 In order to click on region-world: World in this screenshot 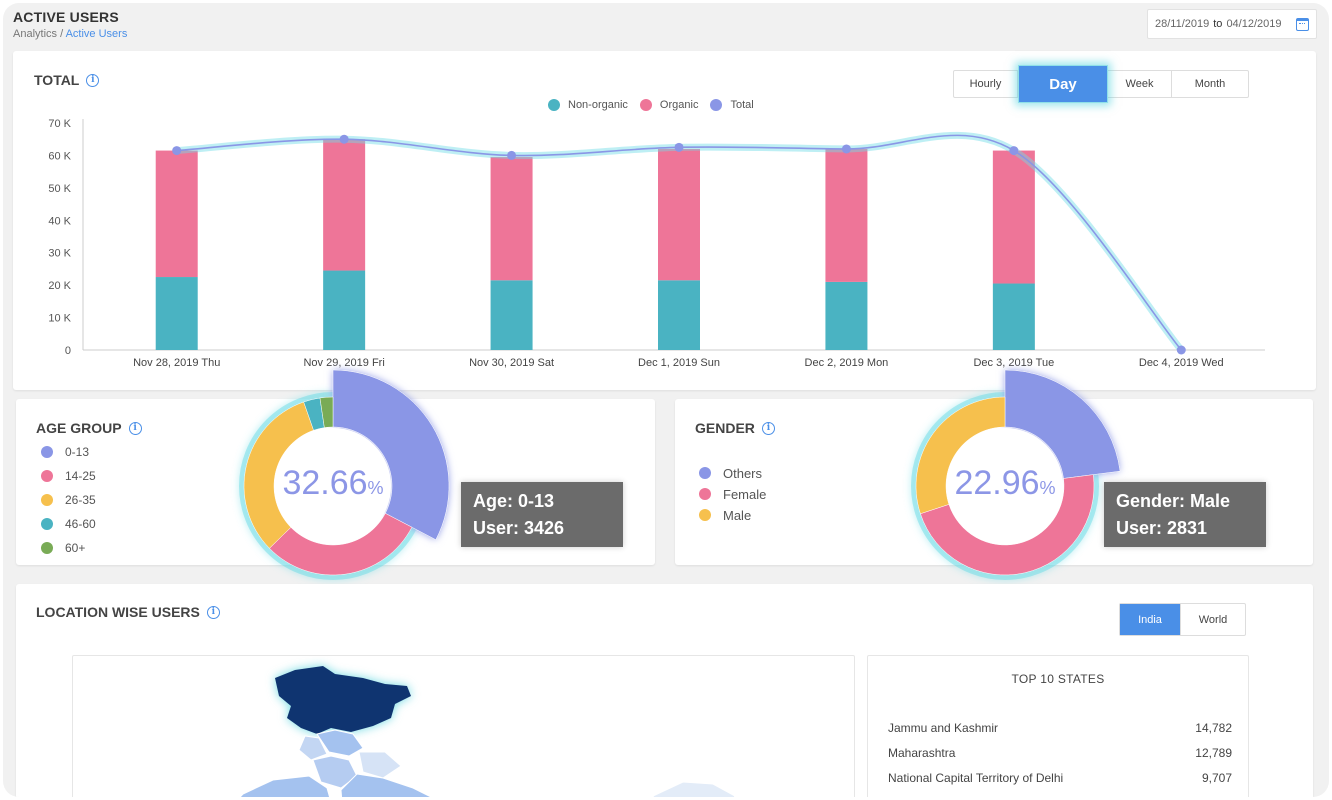, I will do `click(1213, 619)`.